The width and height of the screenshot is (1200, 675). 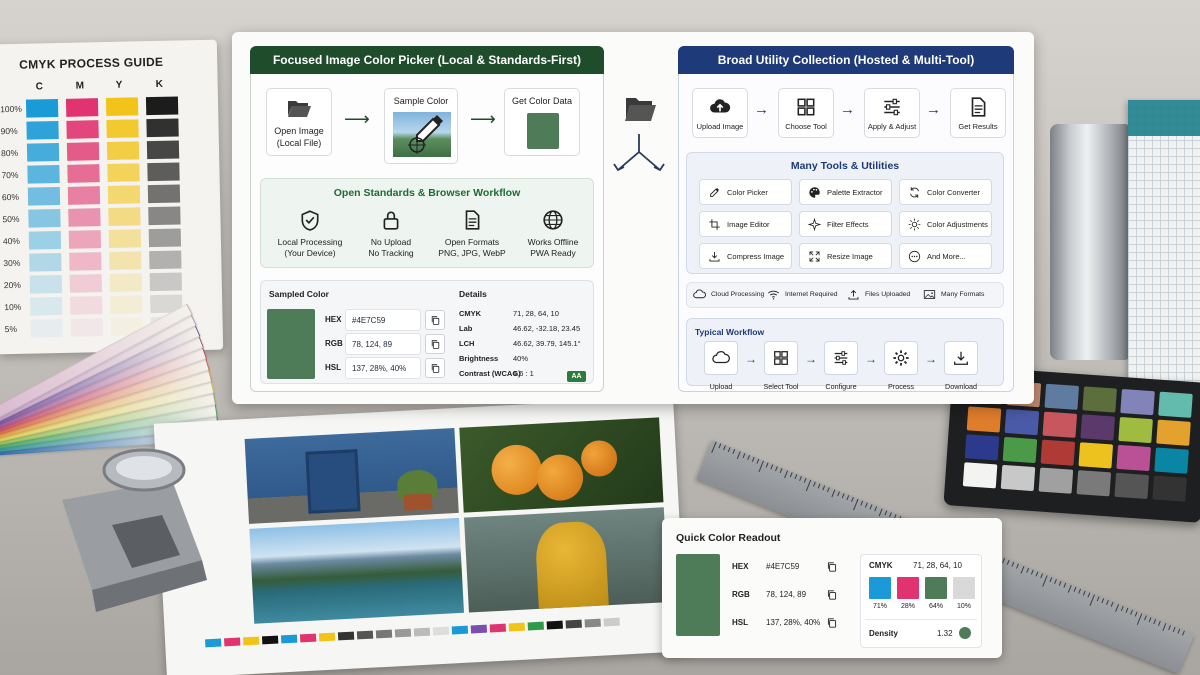 What do you see at coordinates (845, 256) in the screenshot?
I see `tool-button: Resize Image` at bounding box center [845, 256].